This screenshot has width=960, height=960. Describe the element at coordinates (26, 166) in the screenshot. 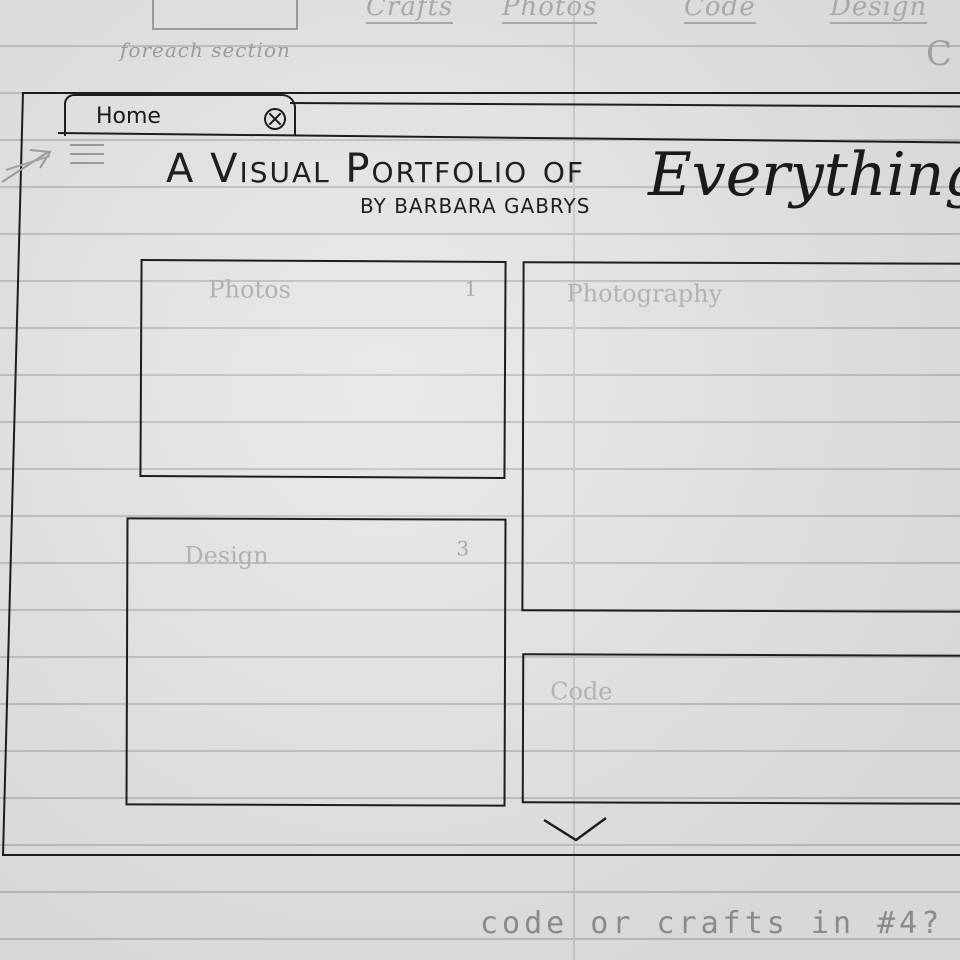

I see `arrow-scribble-icon` at that location.